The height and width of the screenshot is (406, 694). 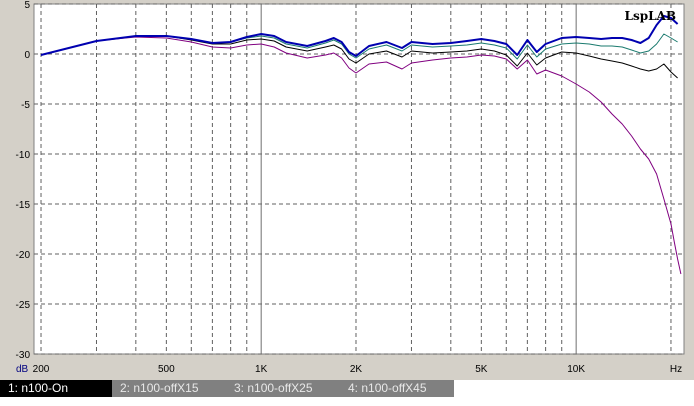 What do you see at coordinates (23, 355) in the screenshot?
I see `y-tick-label: -30` at bounding box center [23, 355].